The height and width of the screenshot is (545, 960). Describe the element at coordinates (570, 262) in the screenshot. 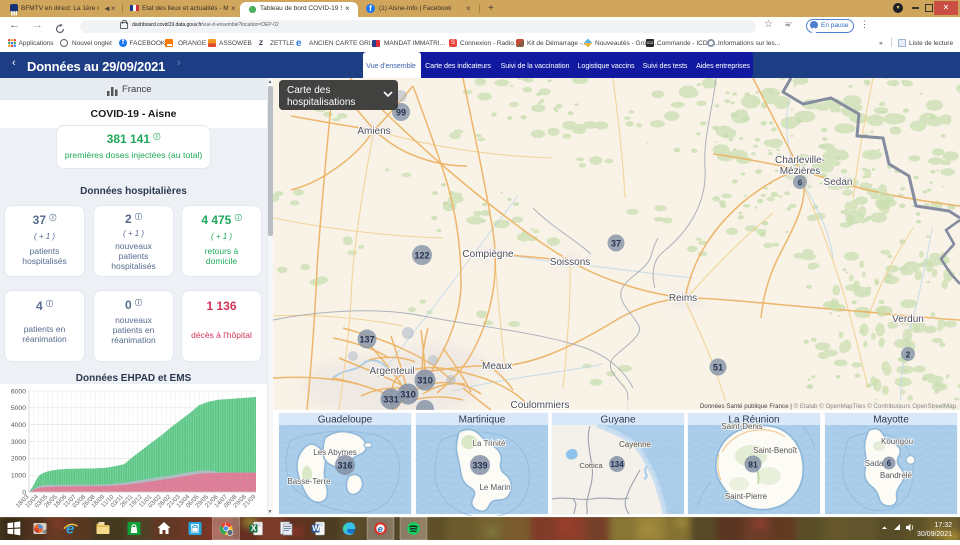

I see `svg-text: Soissons` at that location.